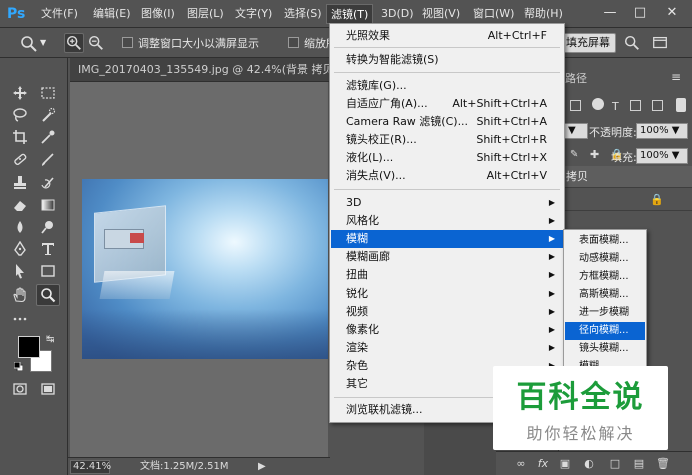 This screenshot has width=692, height=475. What do you see at coordinates (640, 13) in the screenshot?
I see `maximize-icon: □` at bounding box center [640, 13].